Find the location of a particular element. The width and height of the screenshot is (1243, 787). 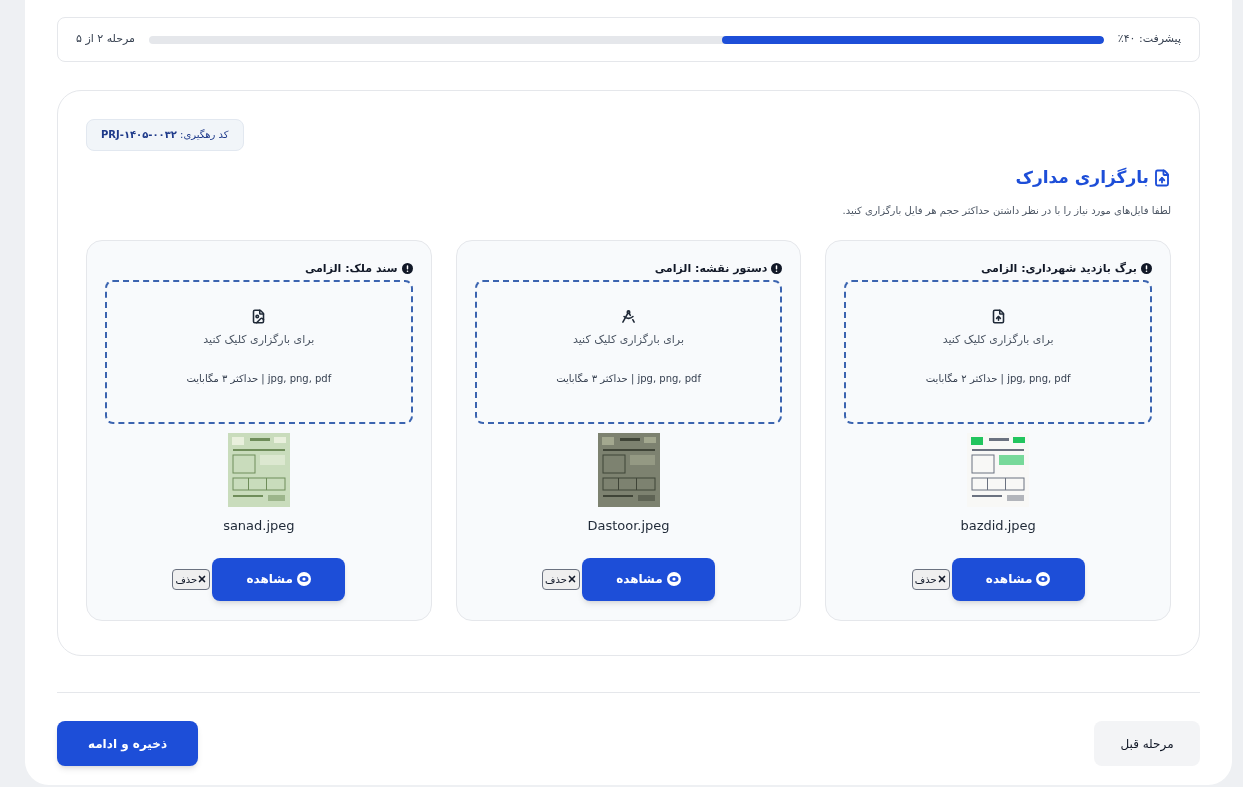

file-name: sanad.jpeg is located at coordinates (259, 526).